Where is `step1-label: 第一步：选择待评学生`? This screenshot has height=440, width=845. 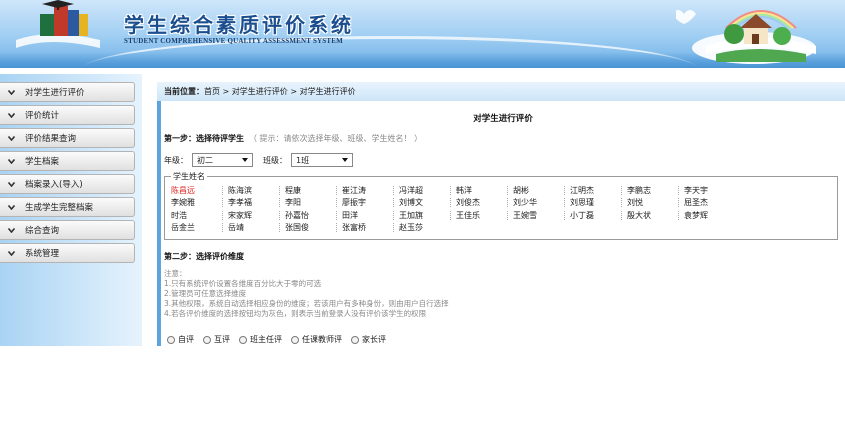
step1-label: 第一步：选择待评学生 is located at coordinates (204, 138).